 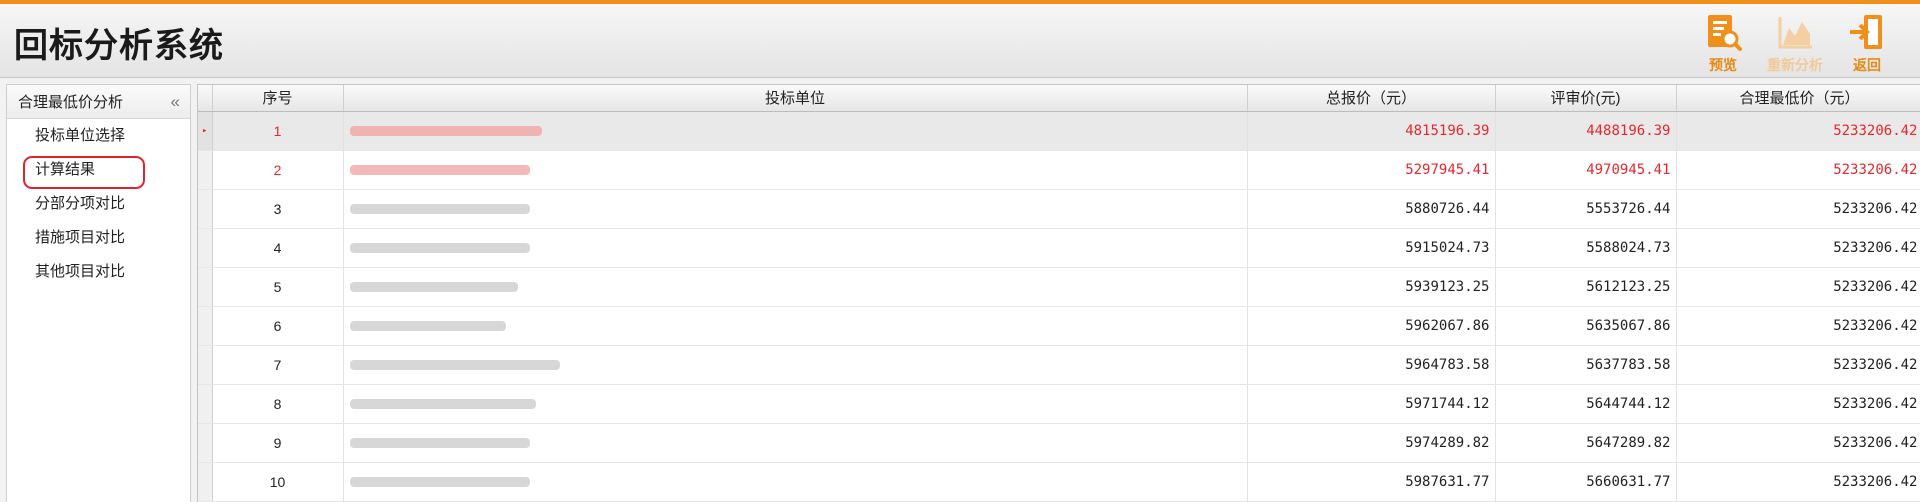 I want to click on review-price-cell: 5612123.25, so click(x=1586, y=287).